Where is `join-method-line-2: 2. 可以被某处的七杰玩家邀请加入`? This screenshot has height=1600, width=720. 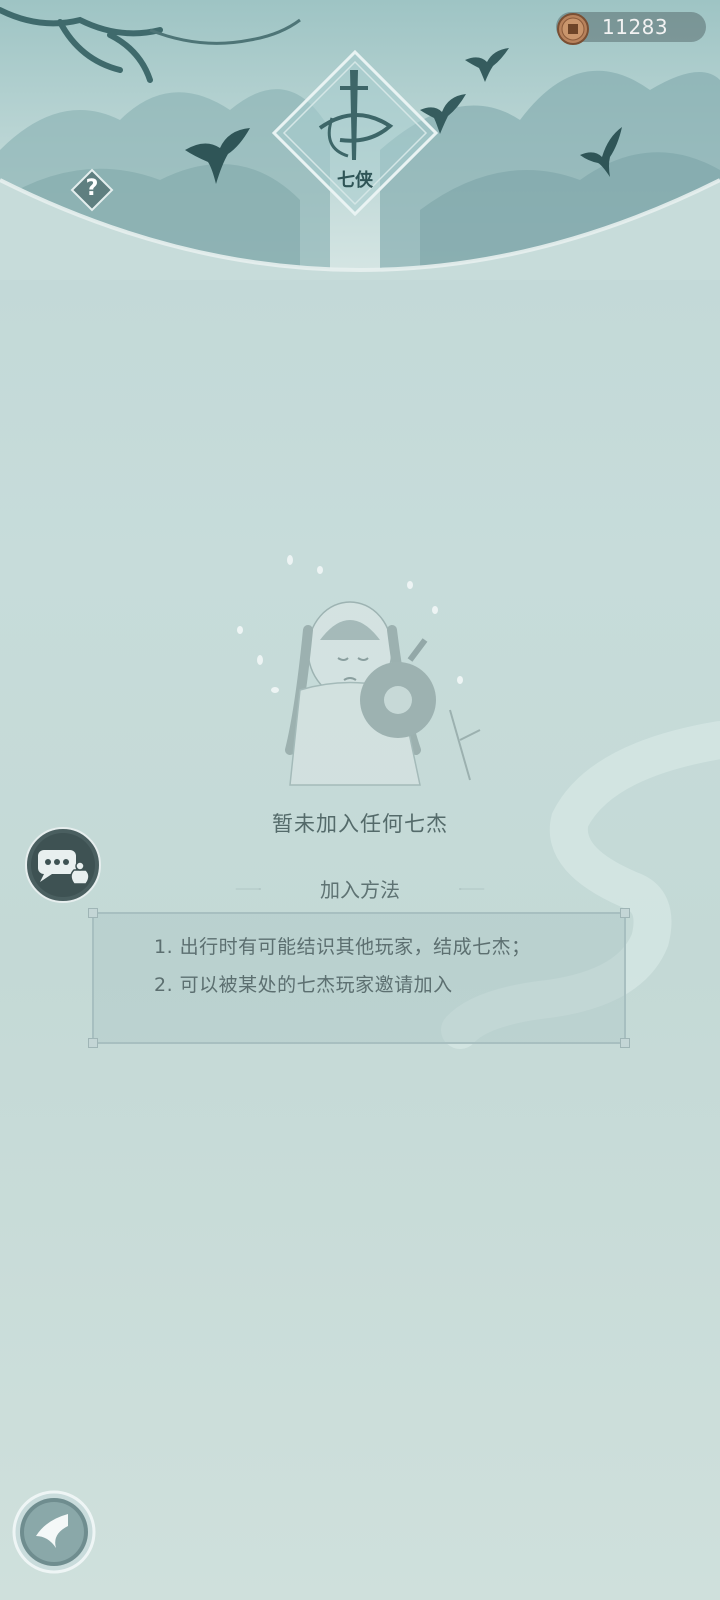 join-method-line-2: 2. 可以被某处的七杰玩家邀请加入 is located at coordinates (303, 985).